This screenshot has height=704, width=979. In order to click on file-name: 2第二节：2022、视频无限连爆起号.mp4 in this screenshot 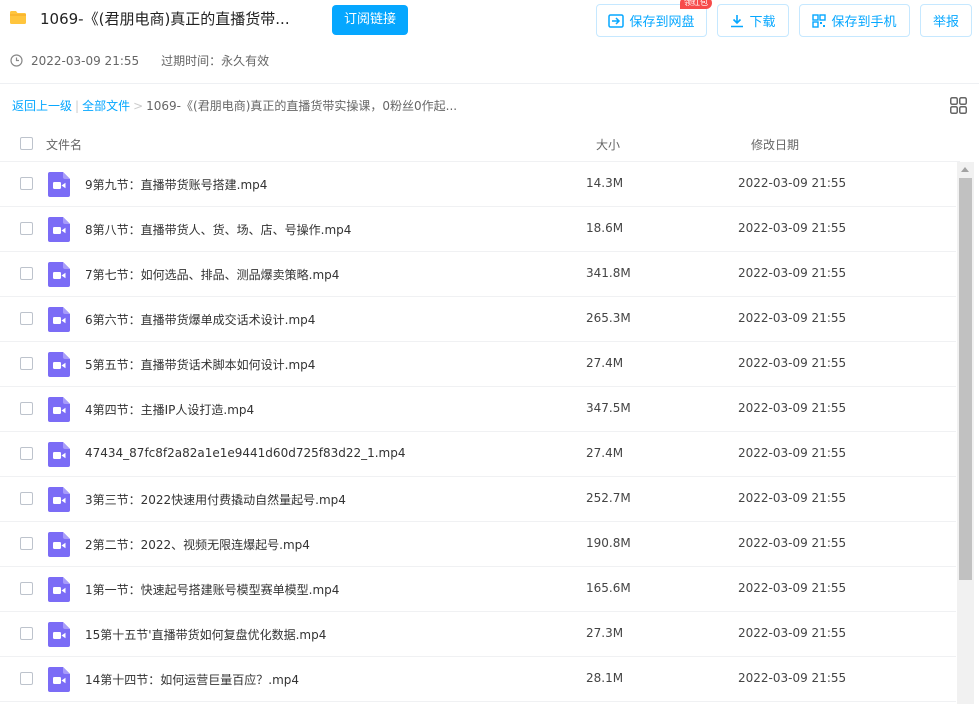, I will do `click(197, 544)`.